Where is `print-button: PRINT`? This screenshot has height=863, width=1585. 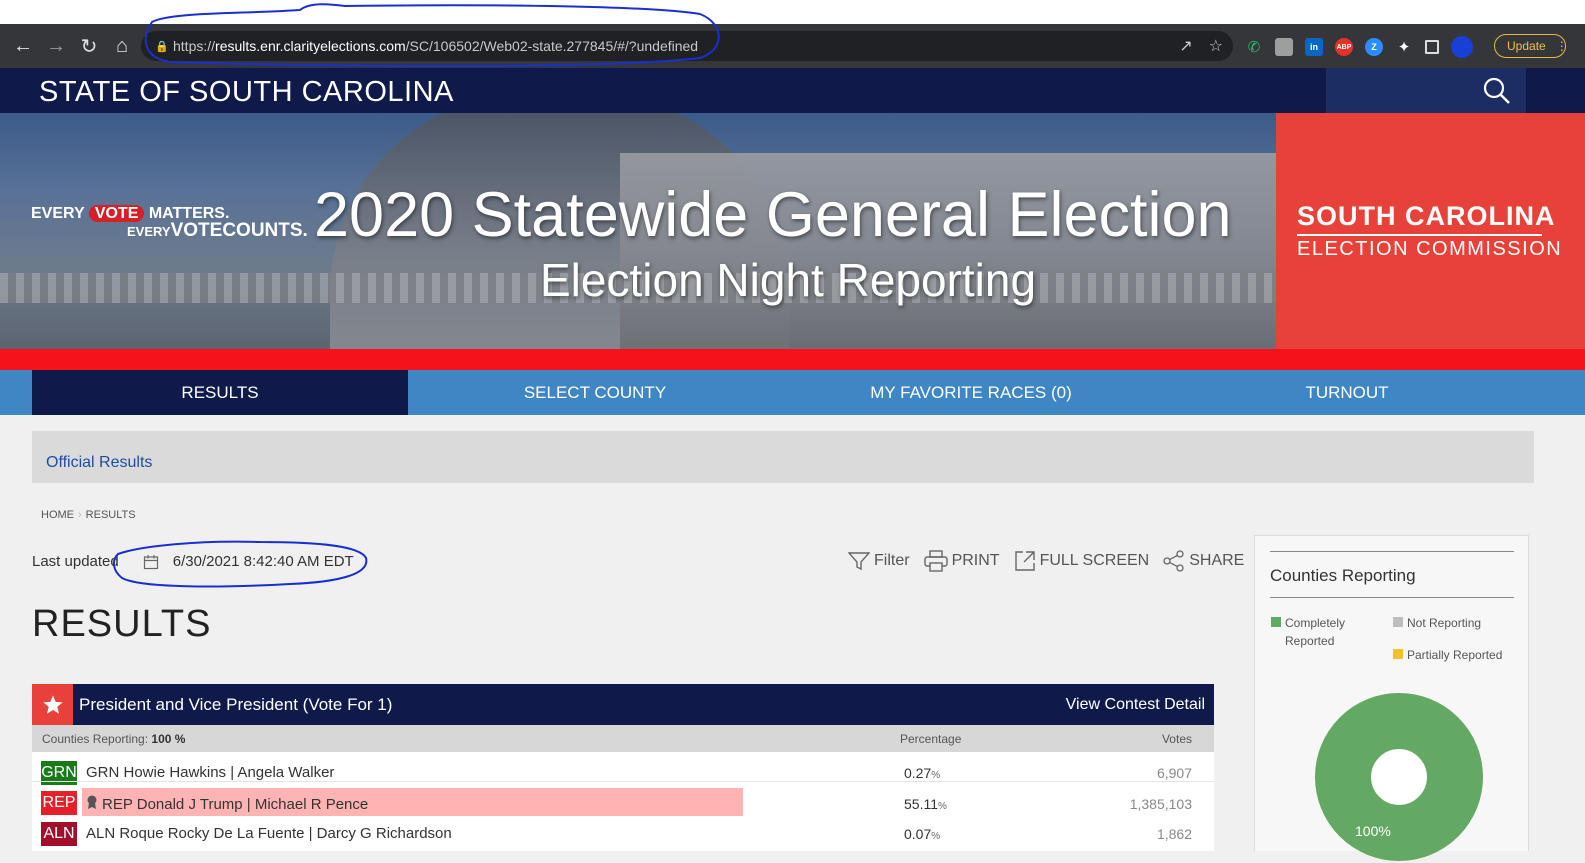
print-button: PRINT is located at coordinates (961, 561).